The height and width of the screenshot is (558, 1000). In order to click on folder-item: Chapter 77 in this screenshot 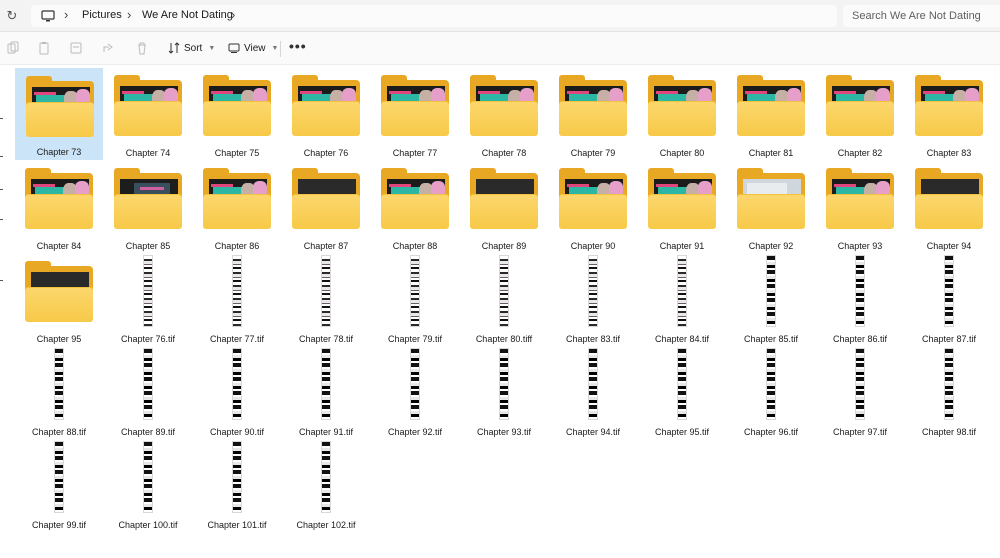, I will do `click(415, 114)`.